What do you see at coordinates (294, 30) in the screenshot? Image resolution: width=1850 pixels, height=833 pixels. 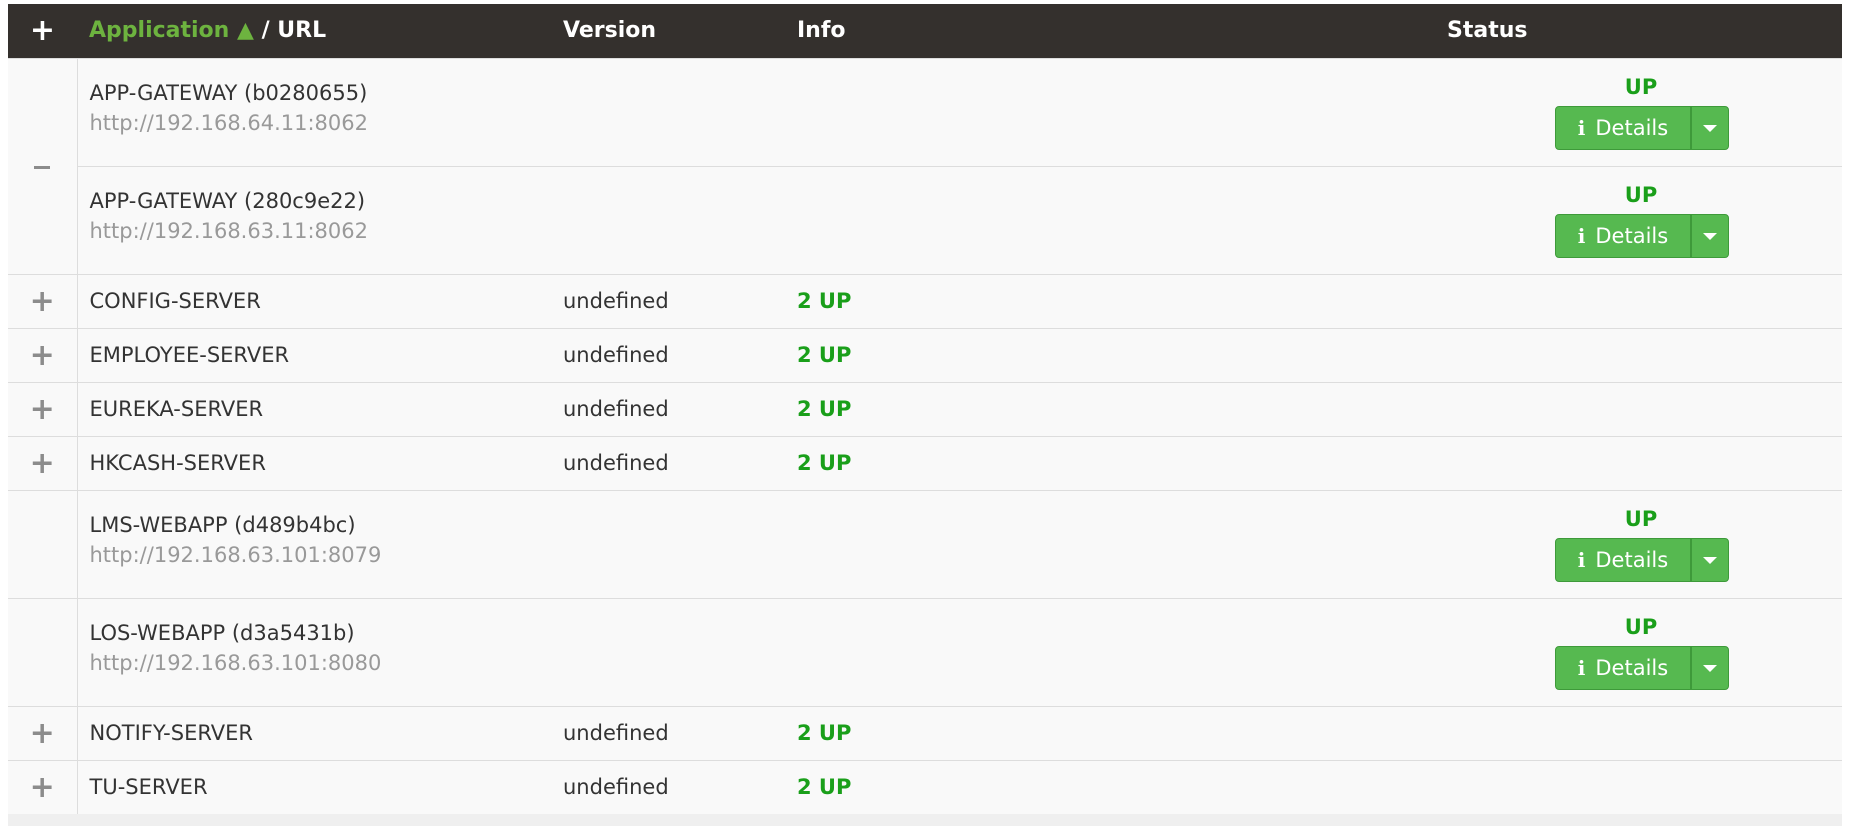 I see `url-column-label: / URL` at bounding box center [294, 30].